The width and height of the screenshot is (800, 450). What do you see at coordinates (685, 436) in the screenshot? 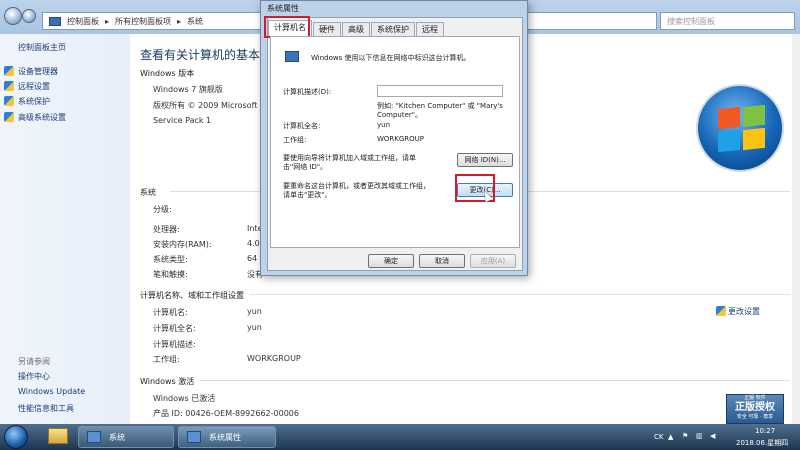
I see `flag-icon: ⚑` at bounding box center [685, 436].